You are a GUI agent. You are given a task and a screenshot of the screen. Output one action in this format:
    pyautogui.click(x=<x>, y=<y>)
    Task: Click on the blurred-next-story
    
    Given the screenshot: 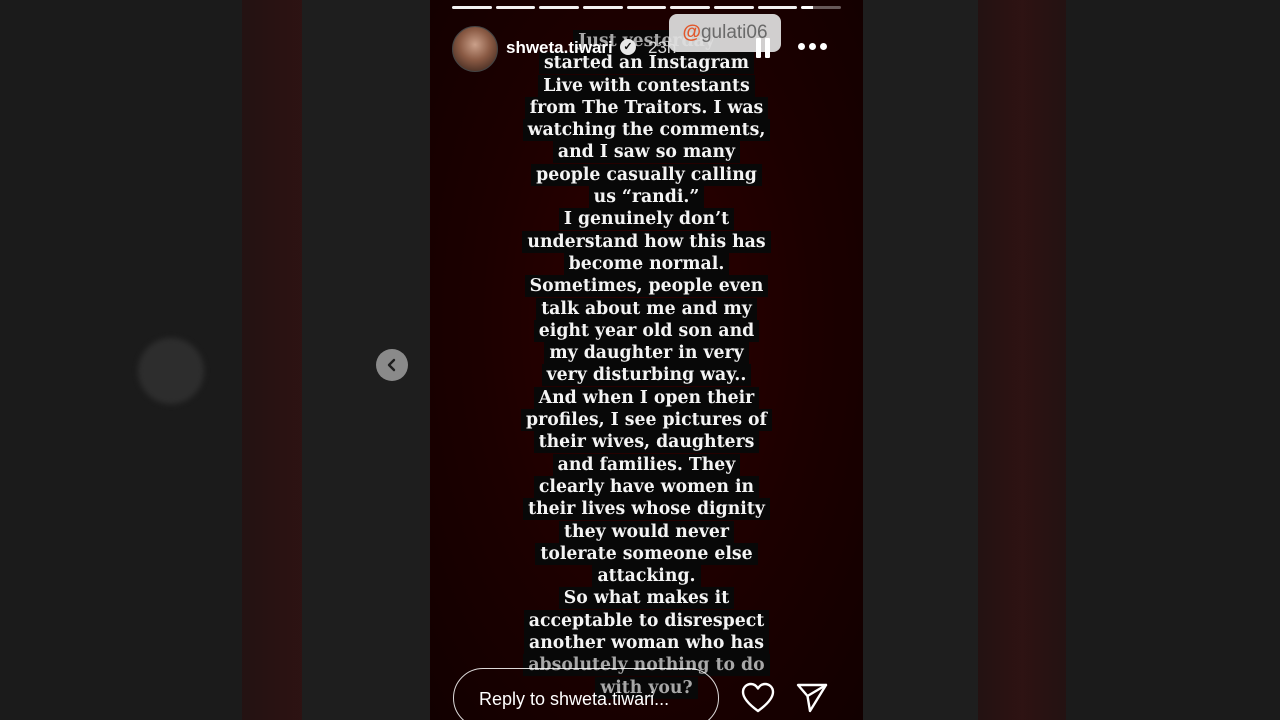 What is the action you would take?
    pyautogui.click(x=1022, y=360)
    